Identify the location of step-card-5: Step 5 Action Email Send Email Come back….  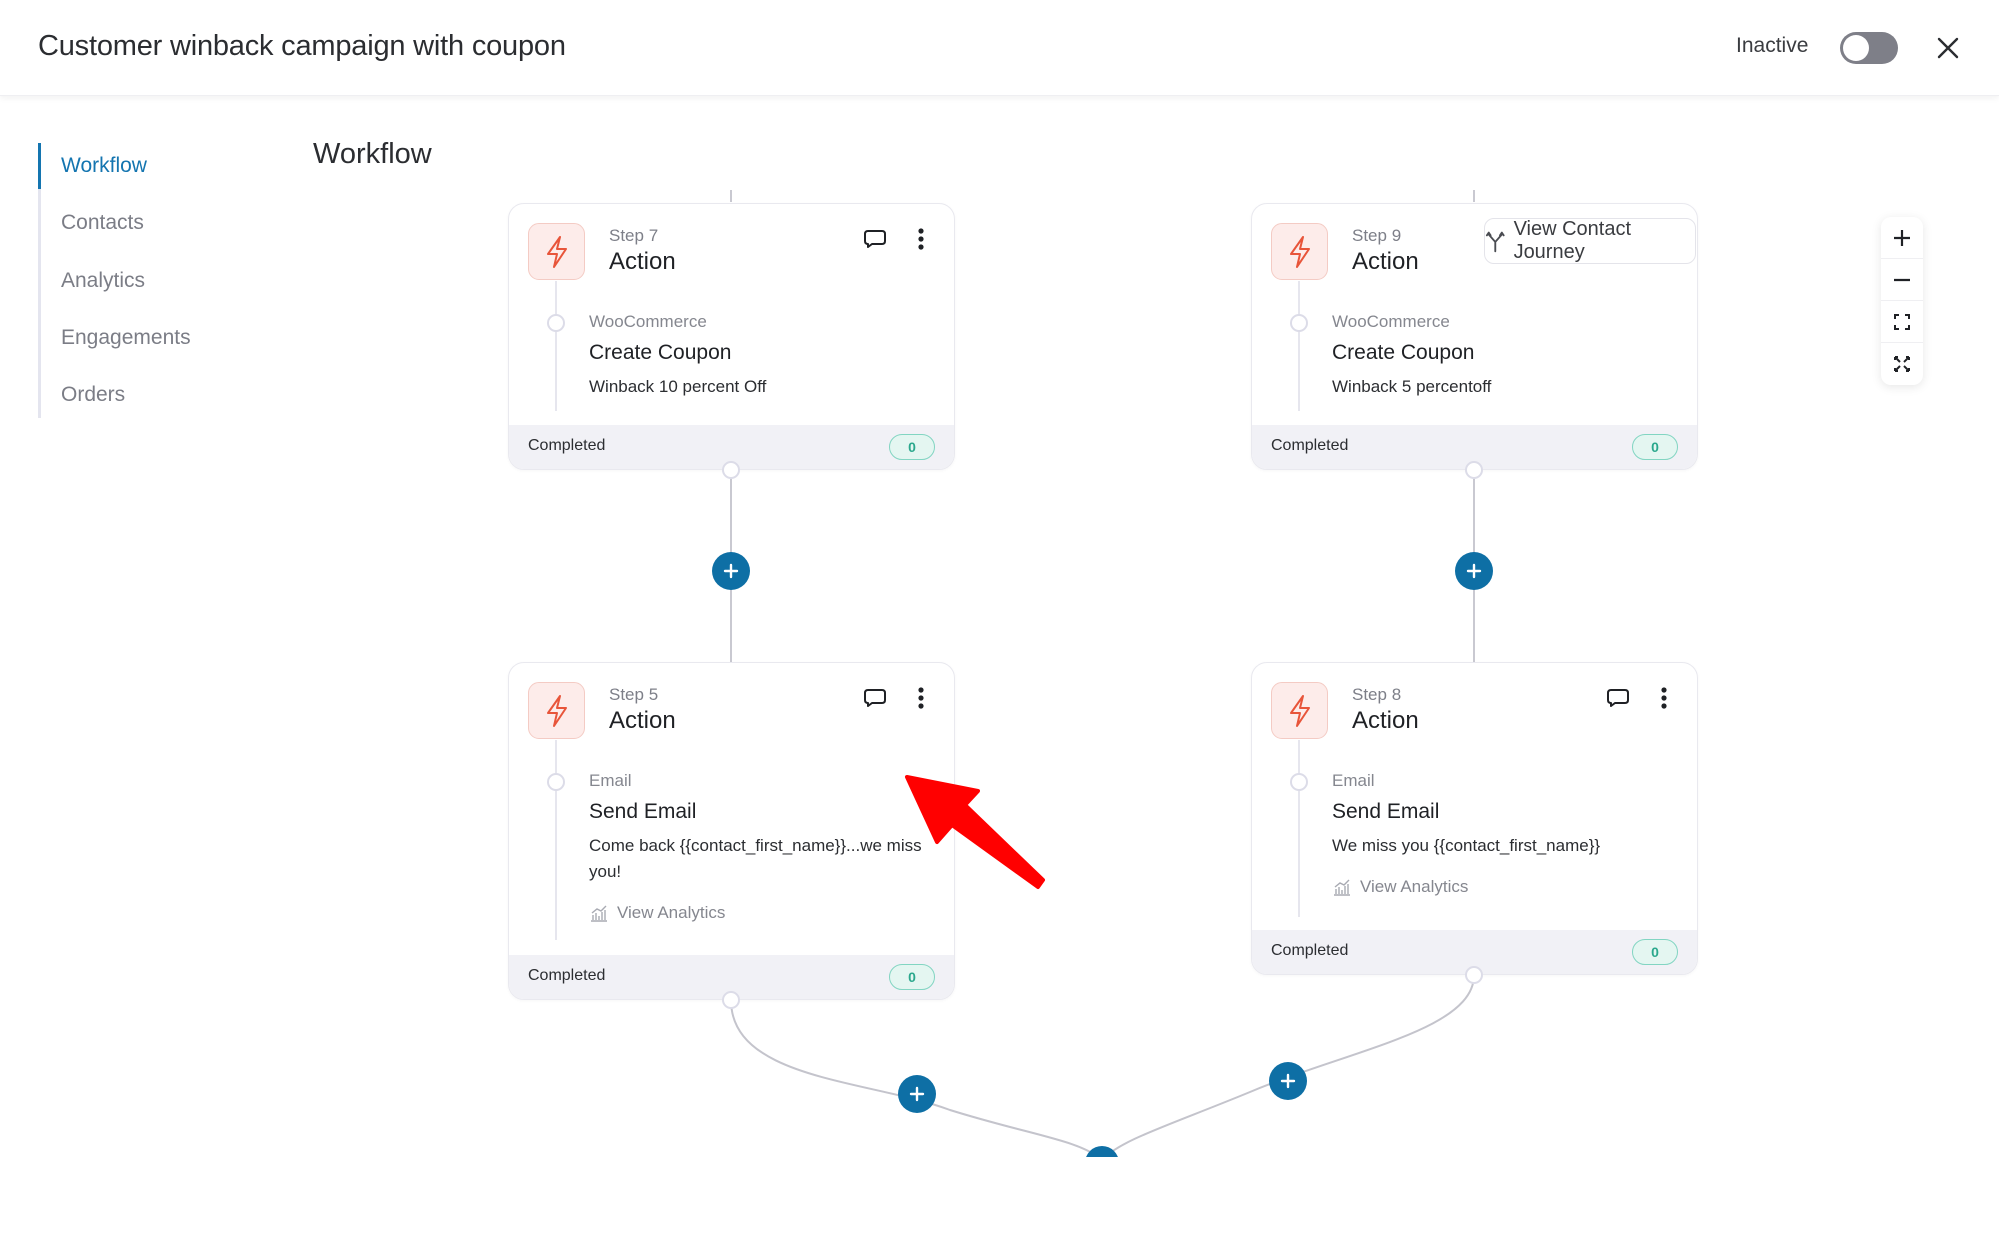
(731, 831).